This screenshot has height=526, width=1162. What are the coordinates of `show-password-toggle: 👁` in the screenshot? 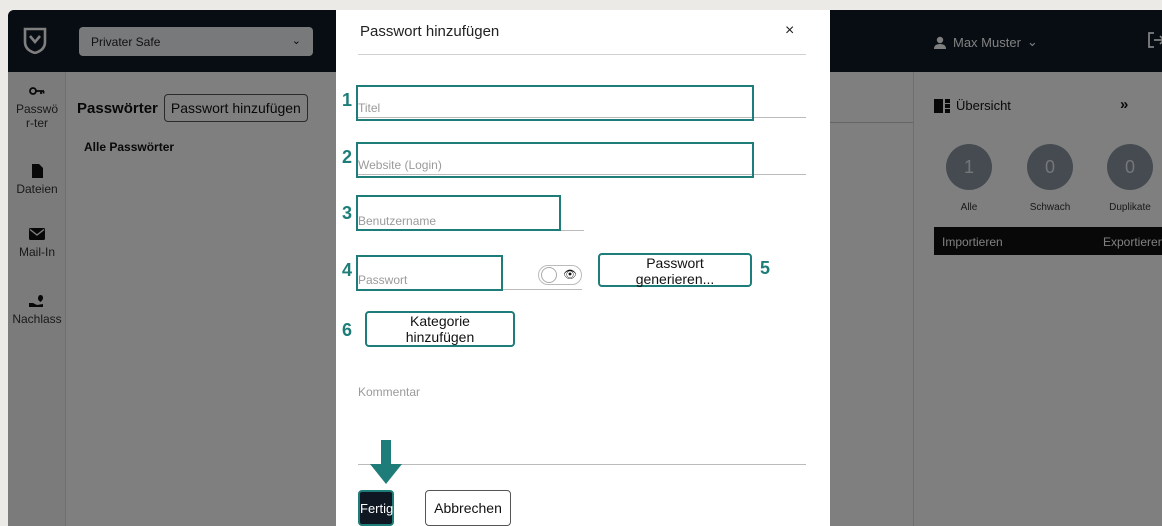 It's located at (560, 275).